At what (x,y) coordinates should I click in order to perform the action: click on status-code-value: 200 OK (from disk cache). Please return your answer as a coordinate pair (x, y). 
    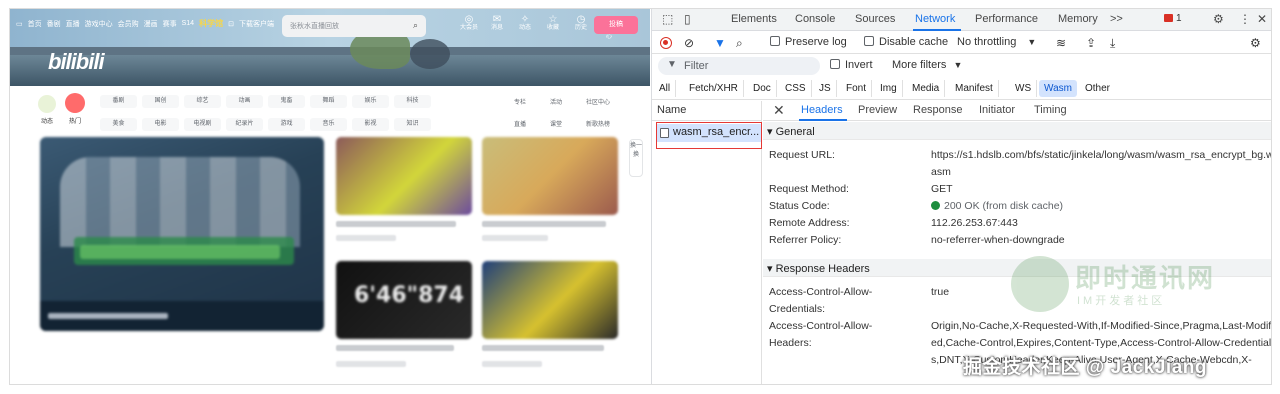
    Looking at the image, I should click on (1101, 206).